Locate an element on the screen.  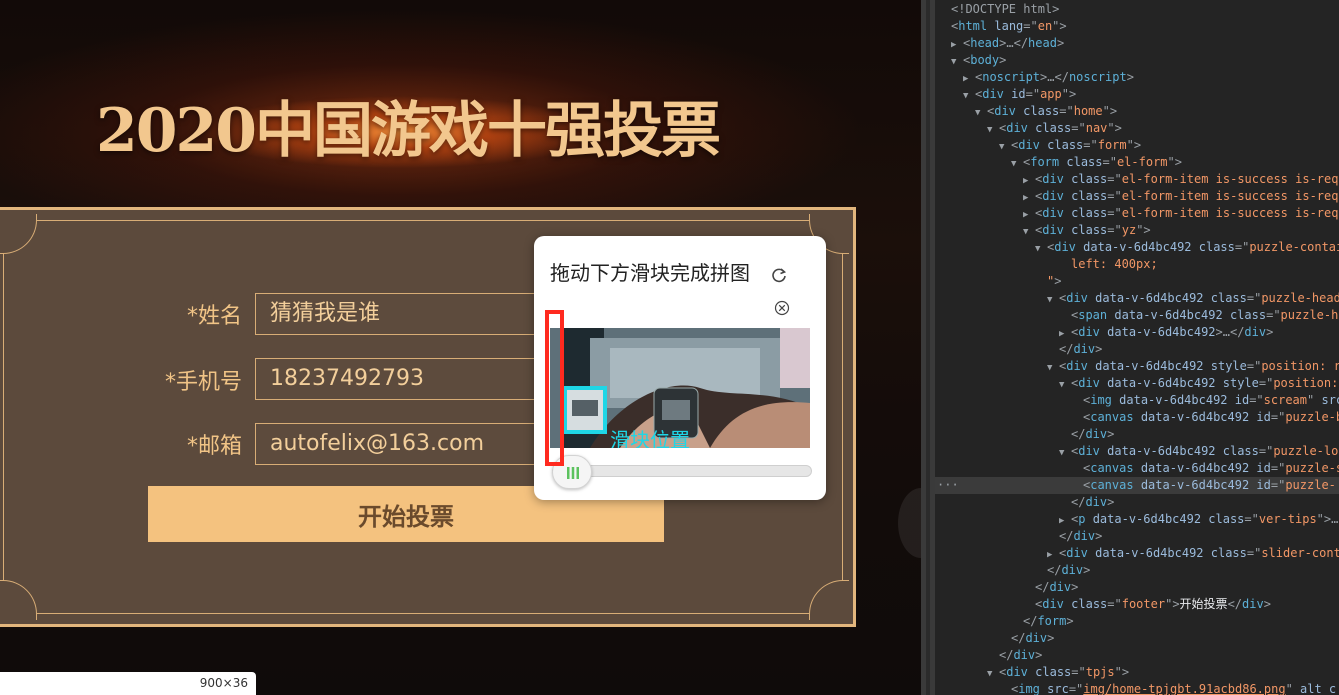
puzzle-captcha-popup: 拖动下方滑块完成拼图 滑块位置 is located at coordinates (680, 368).